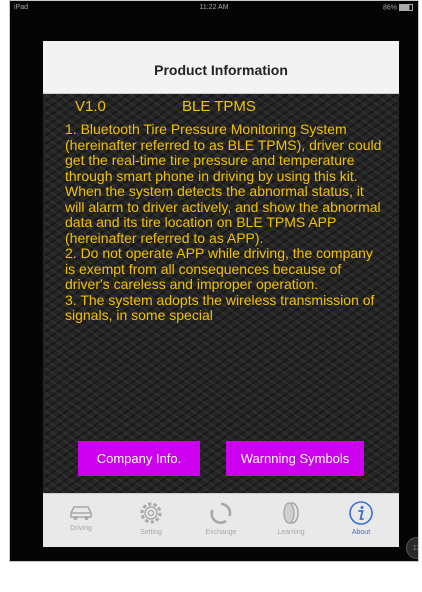 This screenshot has height=592, width=422. What do you see at coordinates (412, 548) in the screenshot?
I see `assistive-touch-button: 1X` at bounding box center [412, 548].